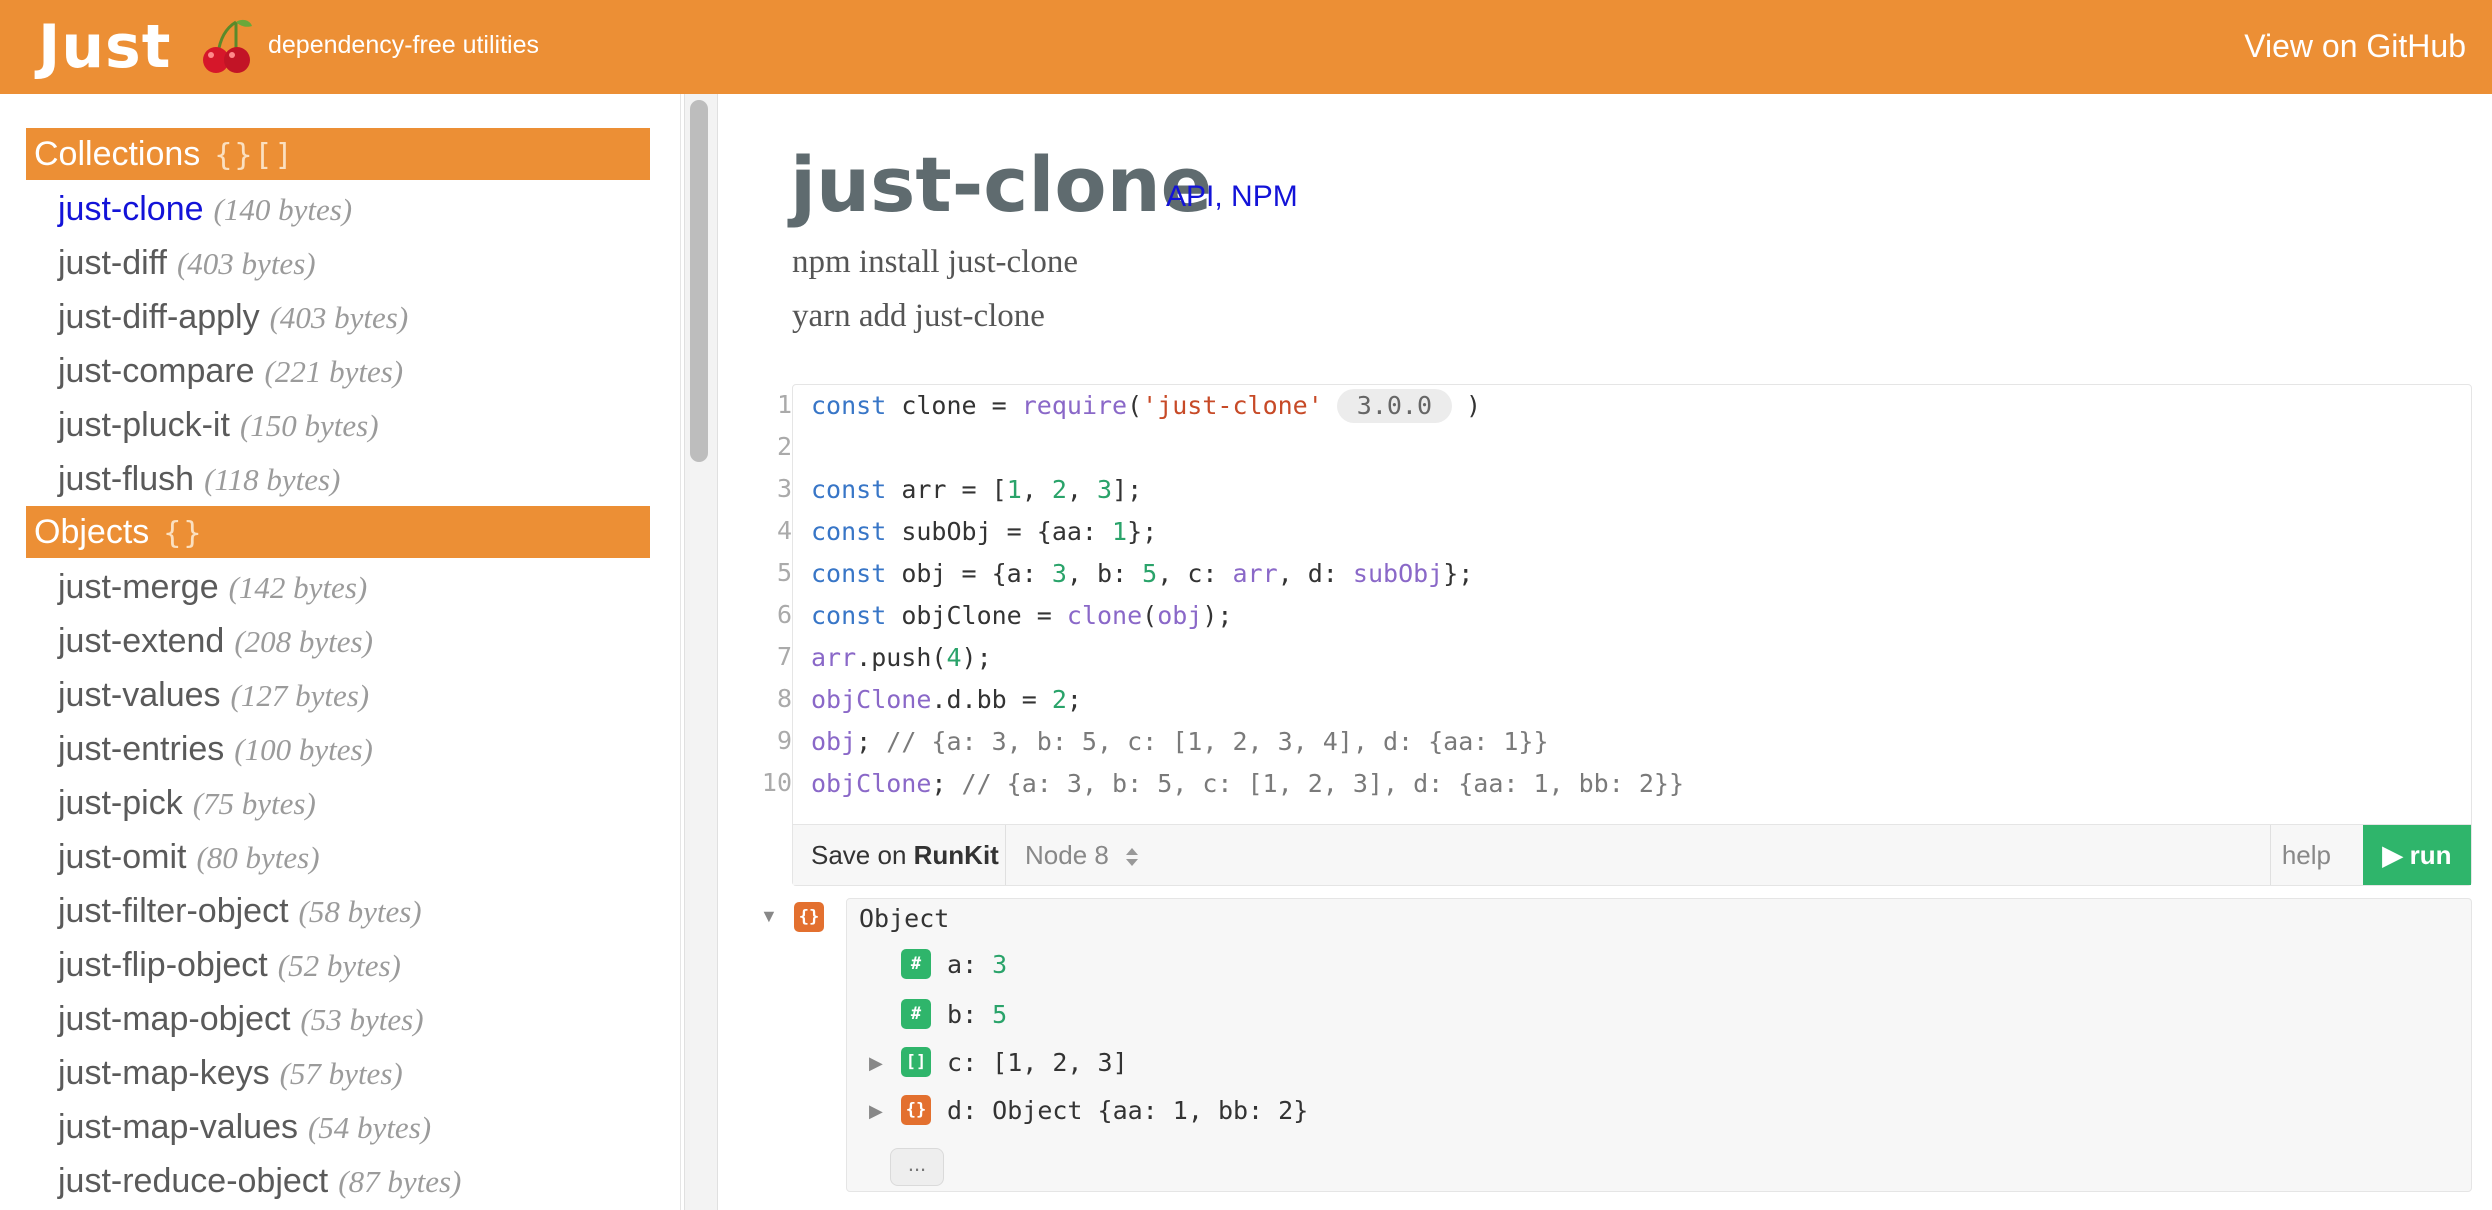 This screenshot has width=2492, height=1210. What do you see at coordinates (104, 47) in the screenshot?
I see `brand-logo: Just` at bounding box center [104, 47].